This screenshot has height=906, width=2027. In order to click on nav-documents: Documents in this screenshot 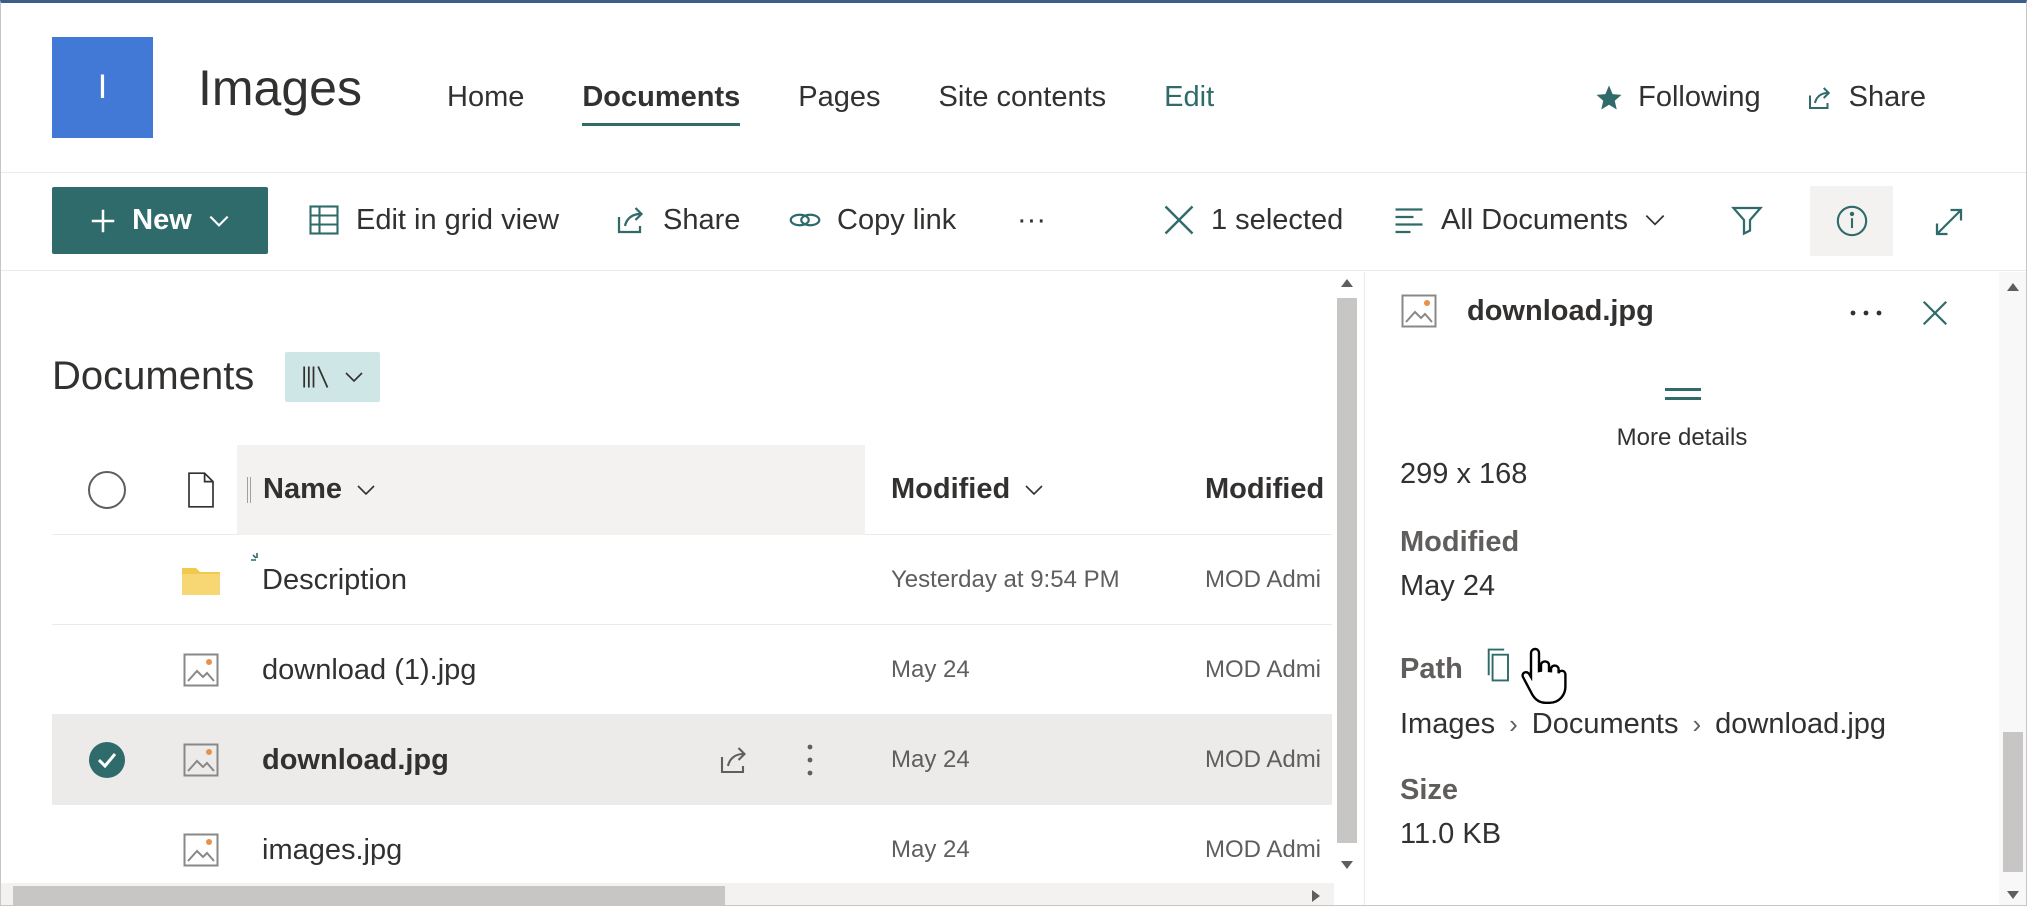, I will do `click(661, 103)`.